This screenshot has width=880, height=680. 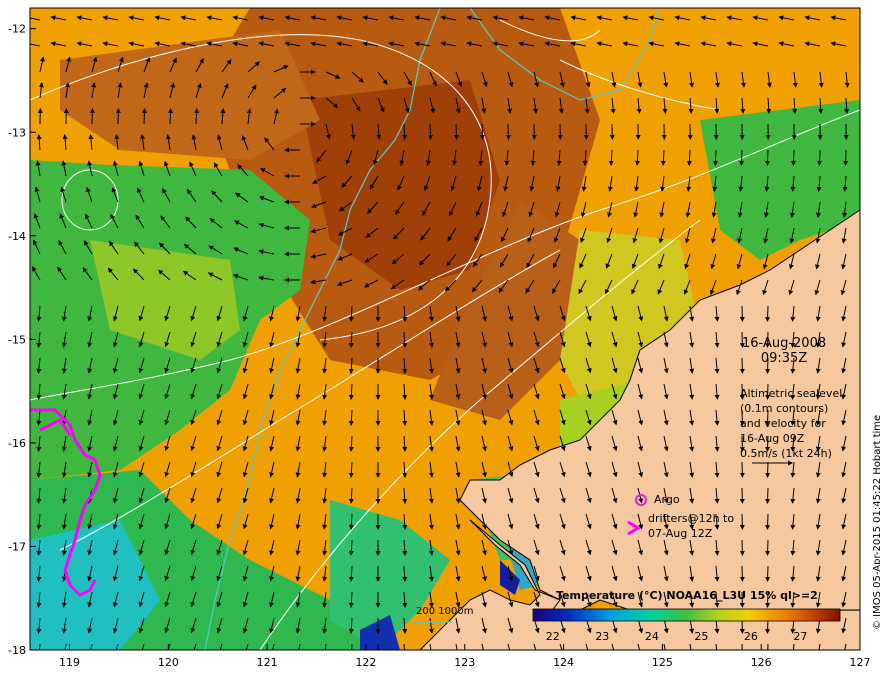 I want to click on colorbar-title: Temperature (°C) NOAA16_L3U 15% ql>=2, so click(x=687, y=595).